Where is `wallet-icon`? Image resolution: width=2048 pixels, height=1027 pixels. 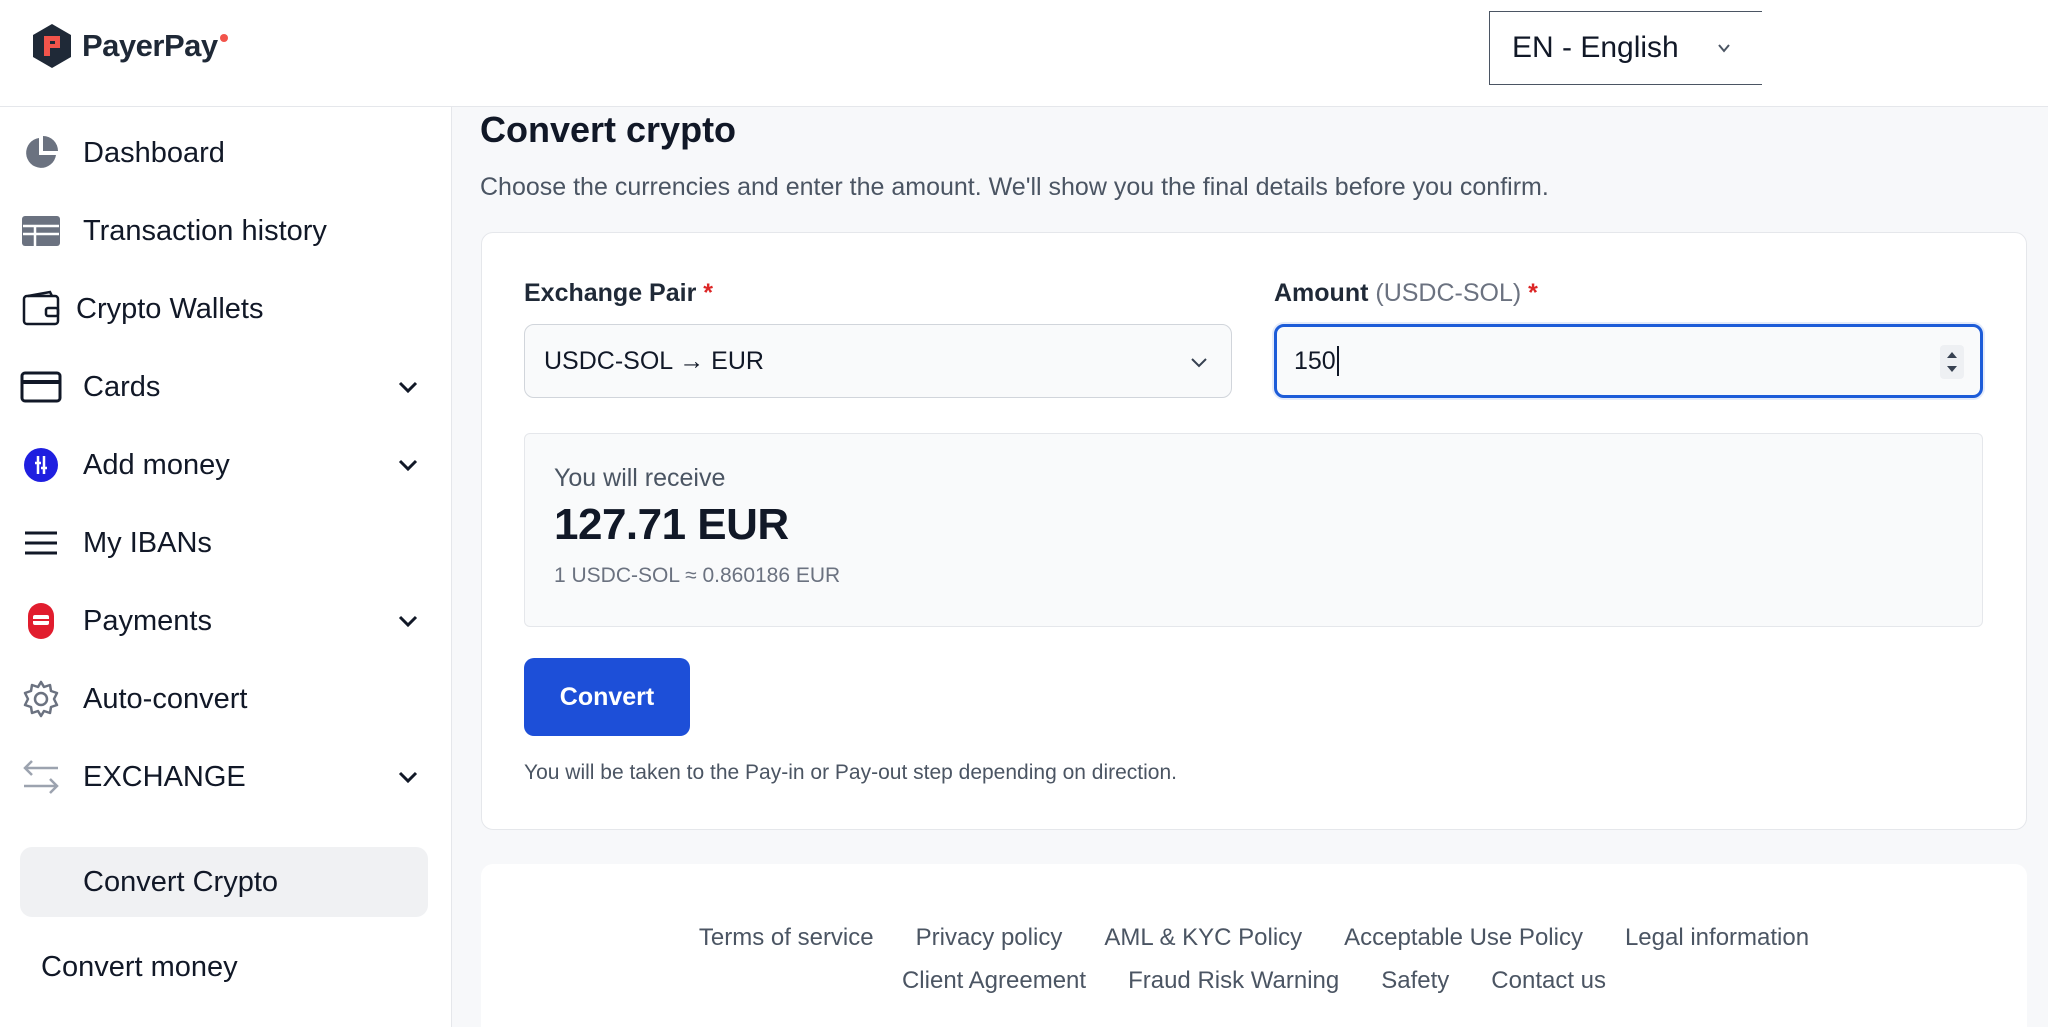 wallet-icon is located at coordinates (41, 309).